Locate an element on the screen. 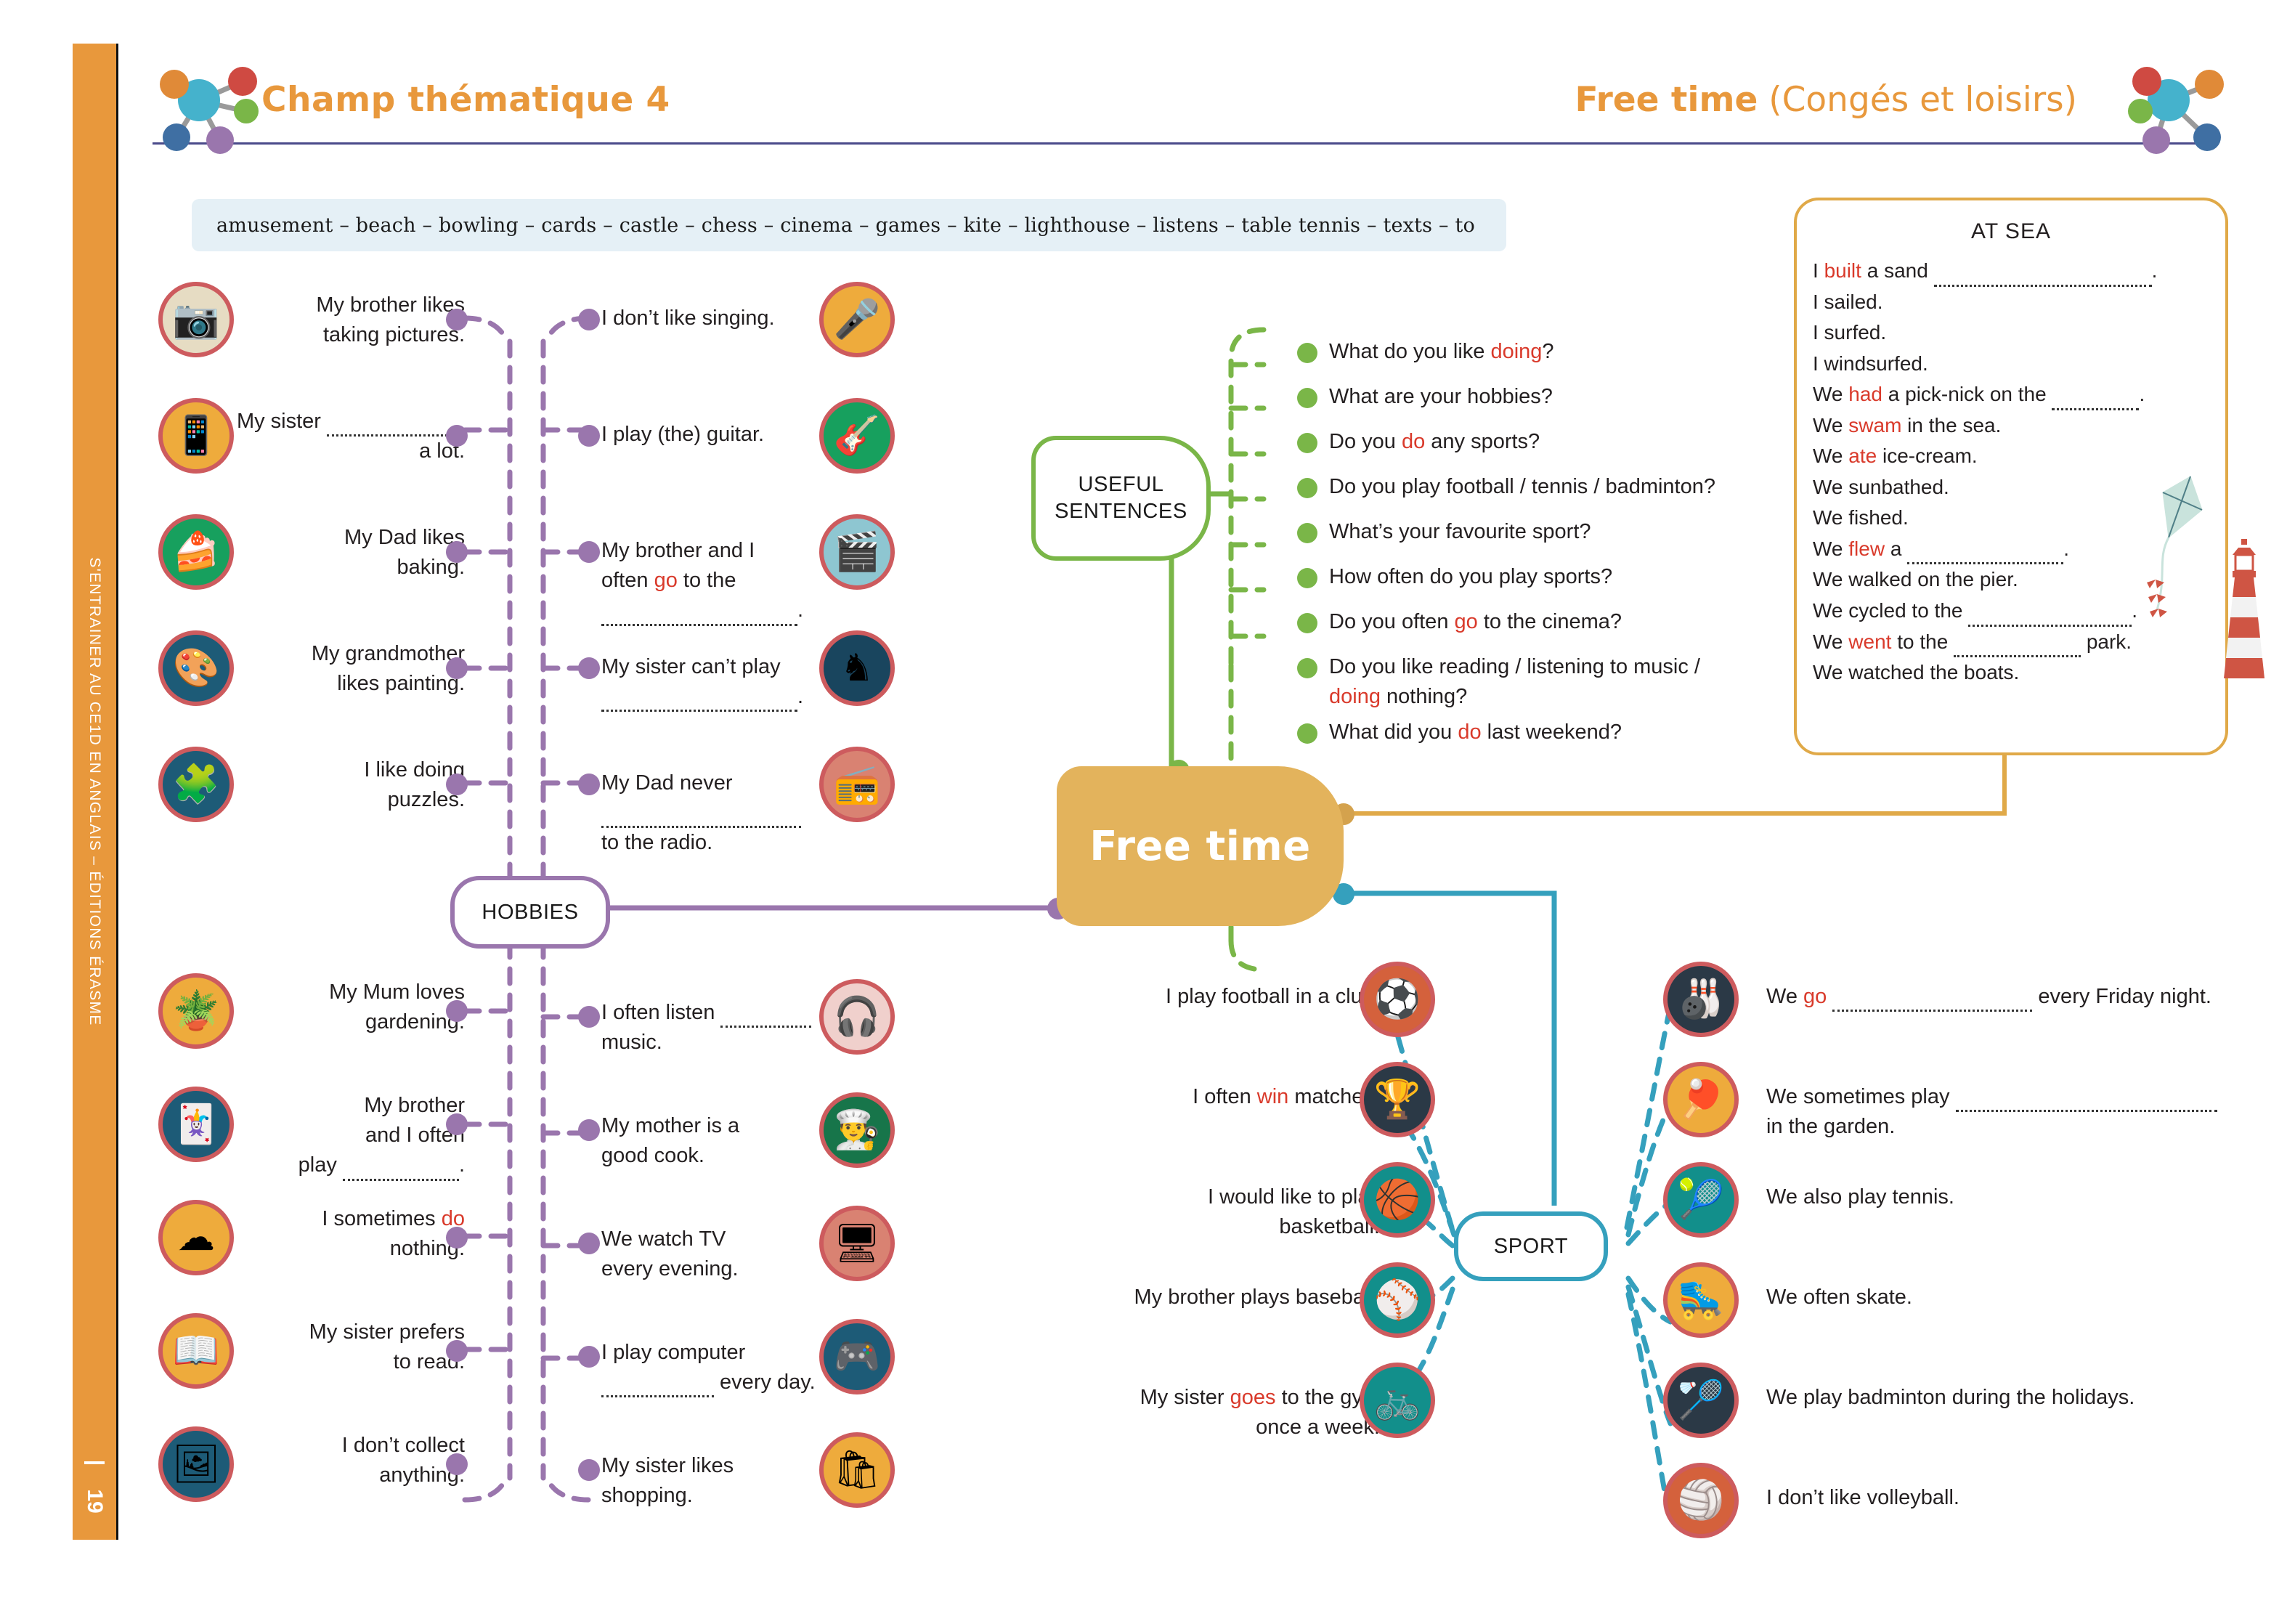  branch-node-sport: SPORT is located at coordinates (1531, 1246).